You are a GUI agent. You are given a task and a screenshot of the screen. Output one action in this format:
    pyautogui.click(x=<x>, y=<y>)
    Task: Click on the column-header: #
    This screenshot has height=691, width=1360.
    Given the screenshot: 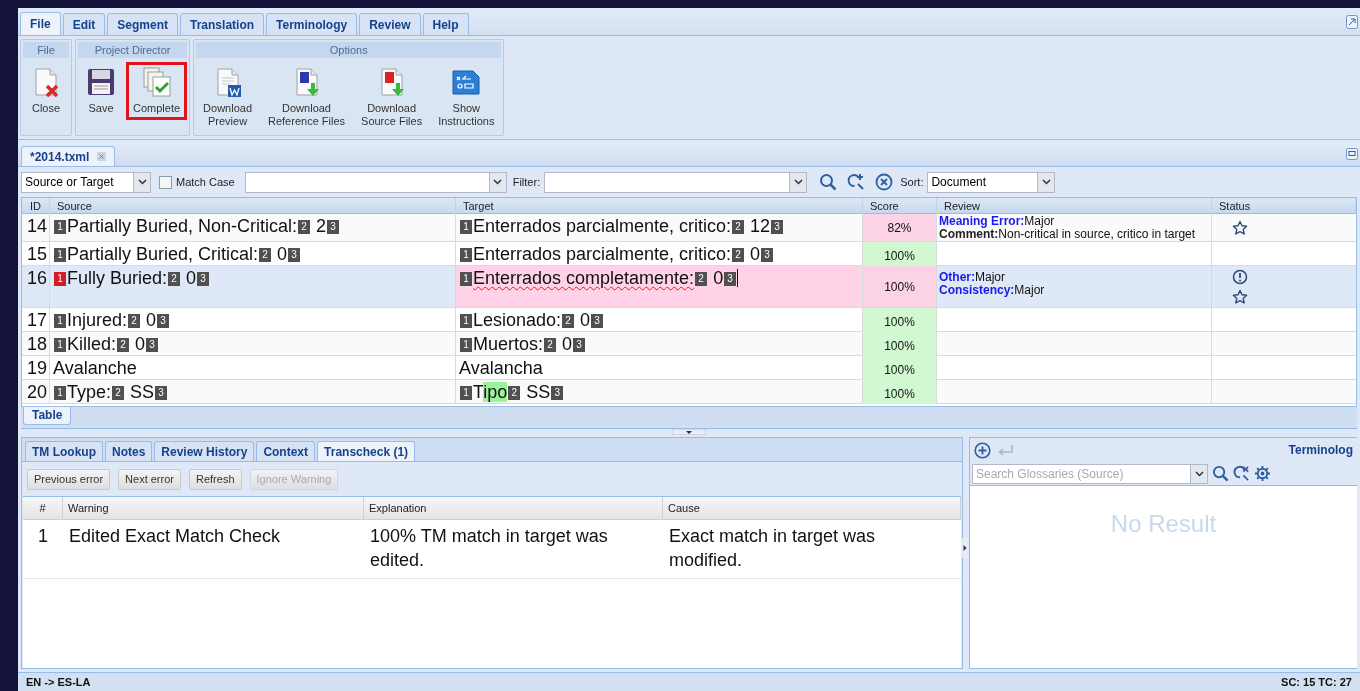 What is the action you would take?
    pyautogui.click(x=43, y=508)
    